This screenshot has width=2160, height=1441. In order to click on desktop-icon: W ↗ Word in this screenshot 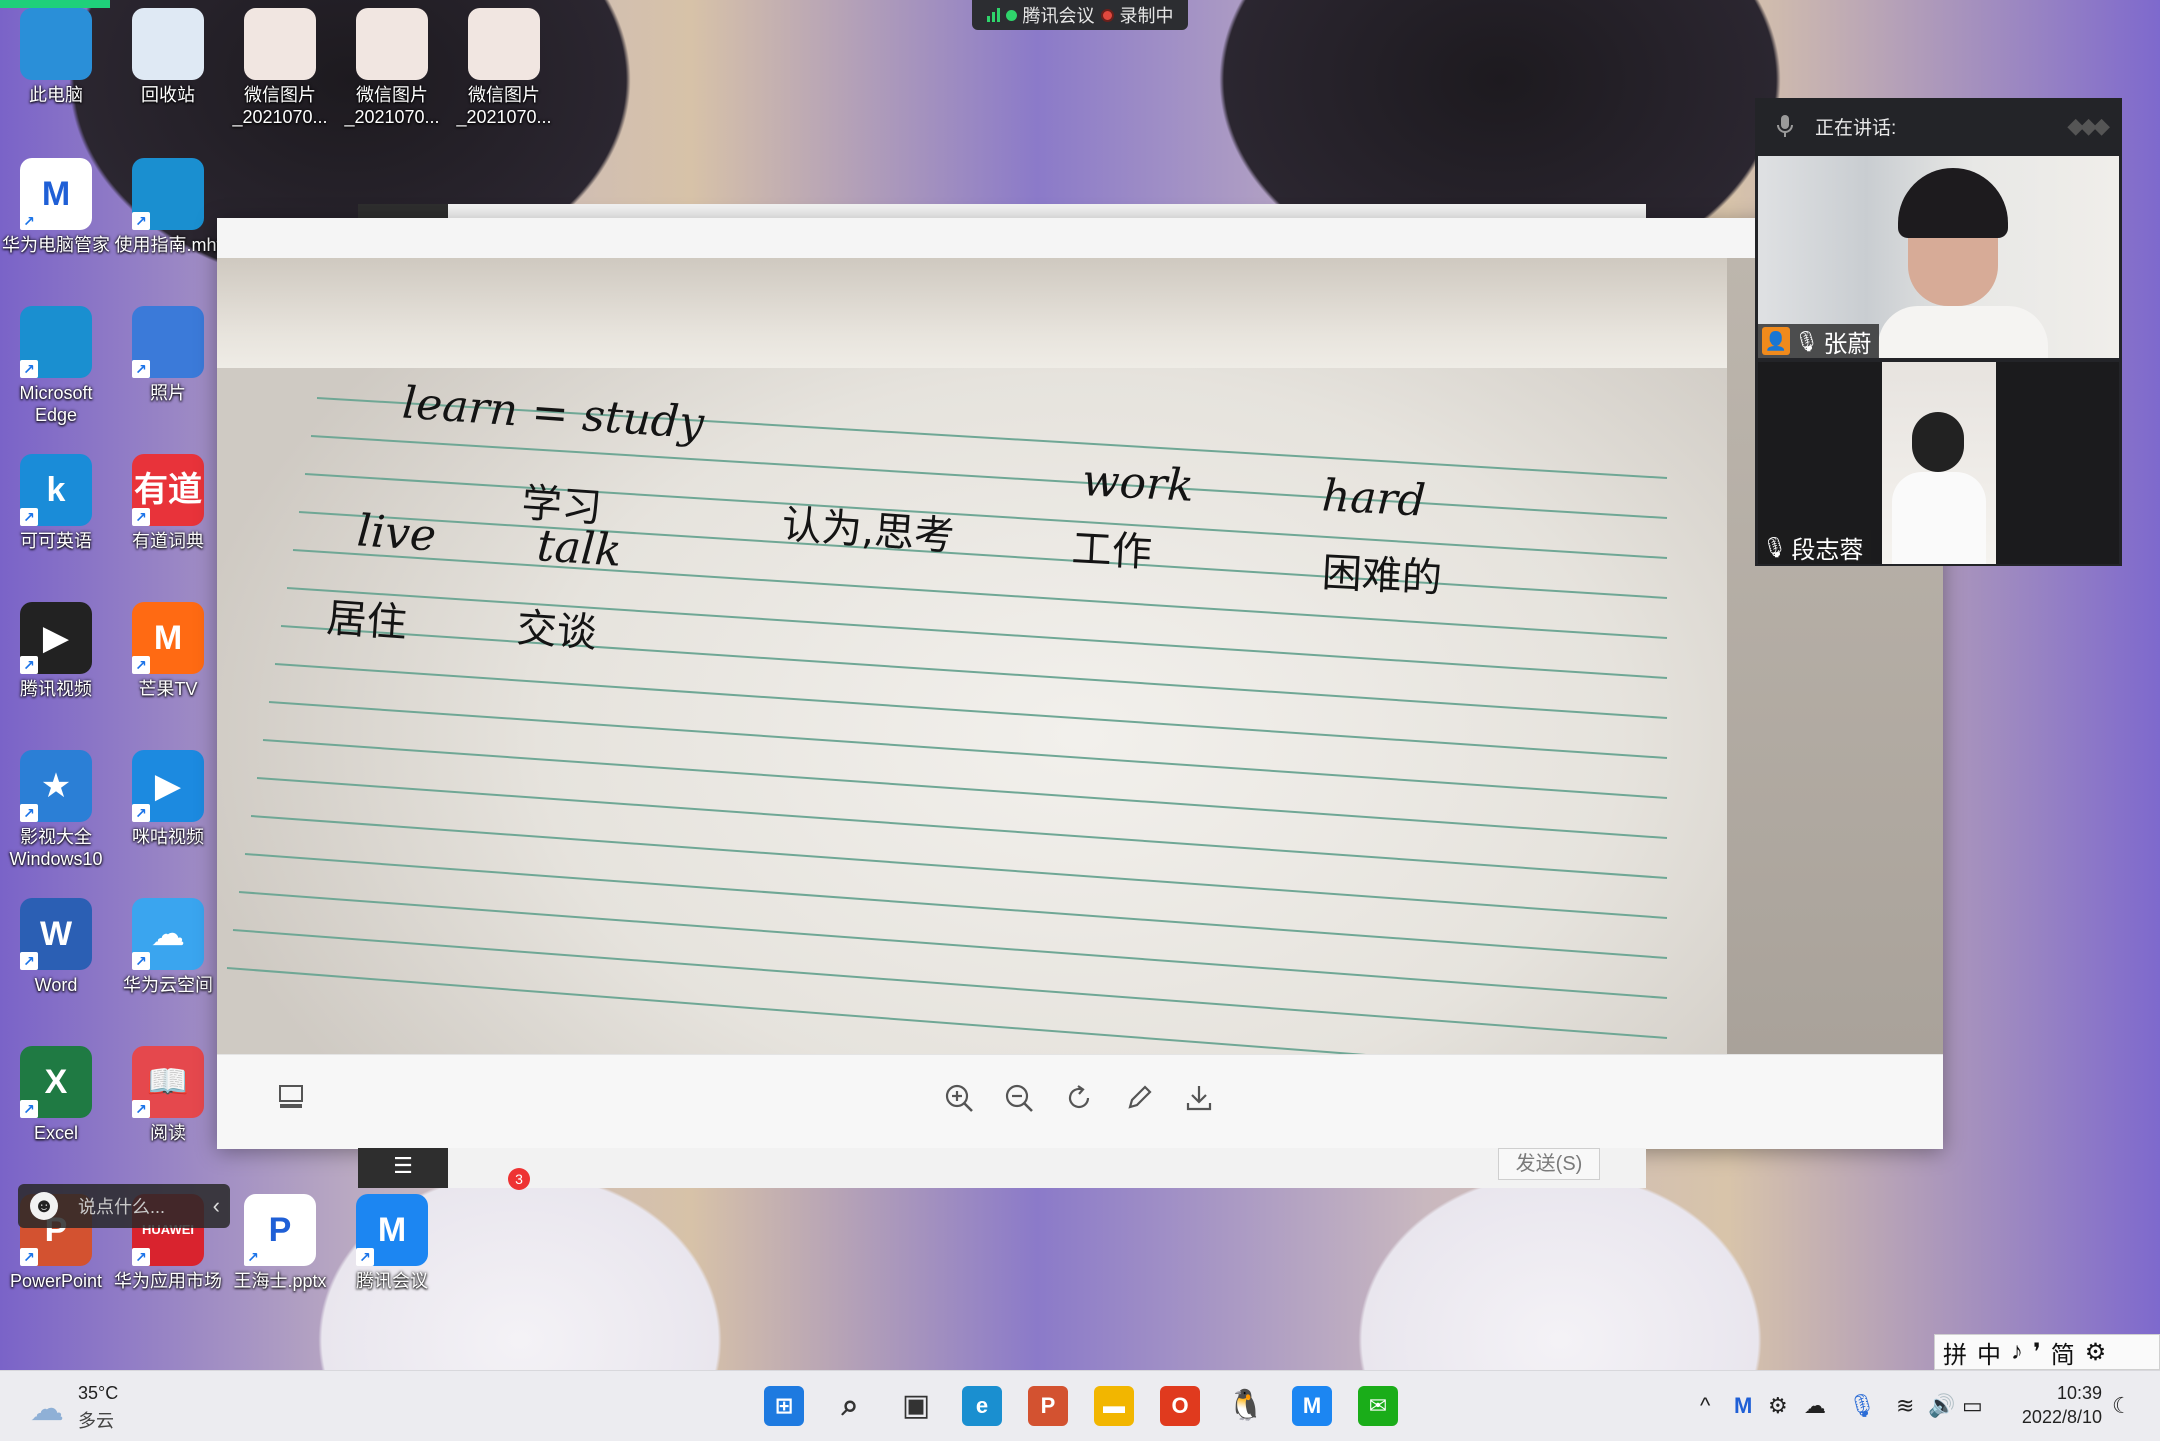, I will do `click(56, 947)`.